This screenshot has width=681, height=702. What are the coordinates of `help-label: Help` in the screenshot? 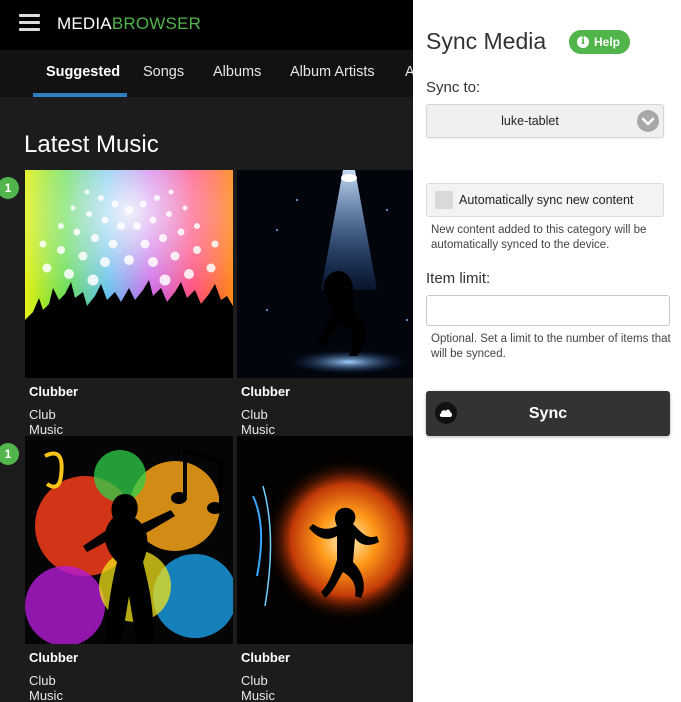 It's located at (607, 42).